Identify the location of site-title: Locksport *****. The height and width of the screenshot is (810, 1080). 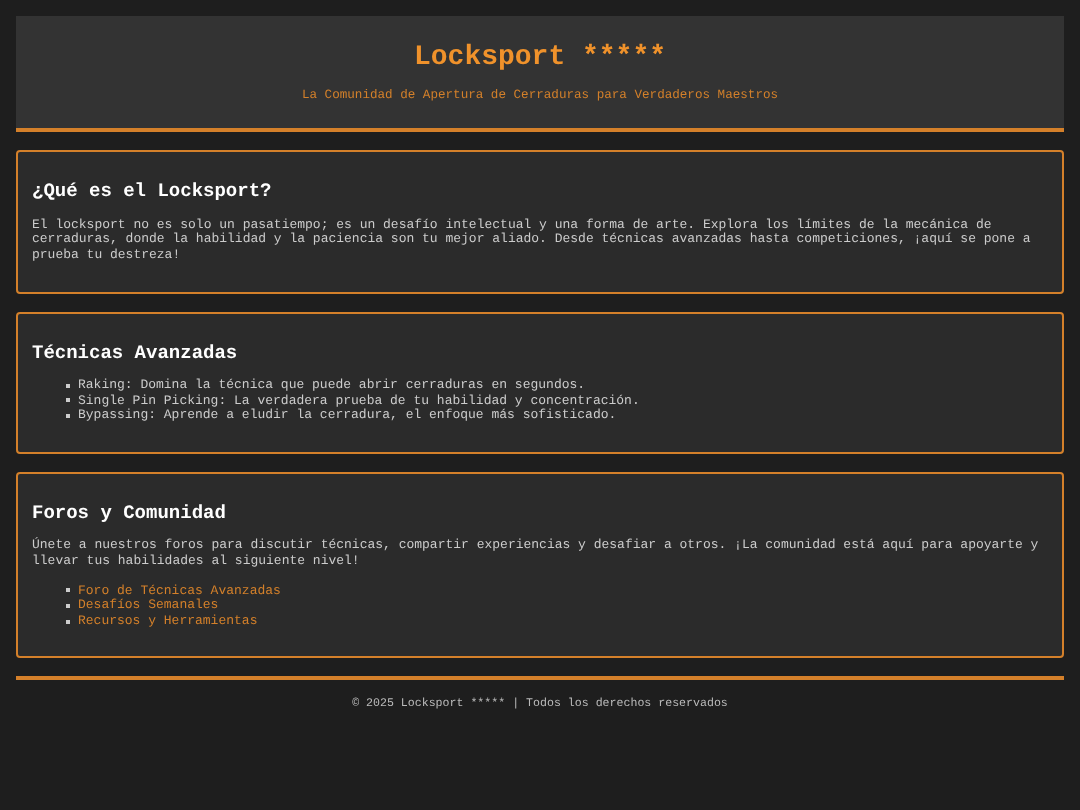
(540, 58).